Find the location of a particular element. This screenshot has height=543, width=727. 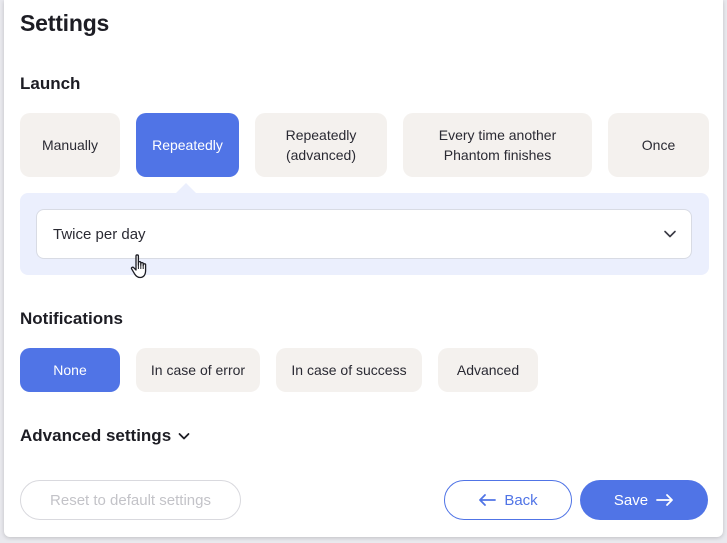

back-button: Back is located at coordinates (508, 500).